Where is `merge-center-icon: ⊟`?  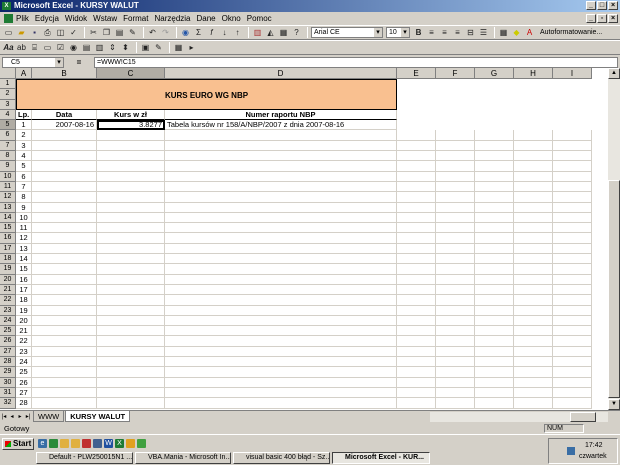
merge-center-icon: ⊟ is located at coordinates (470, 32).